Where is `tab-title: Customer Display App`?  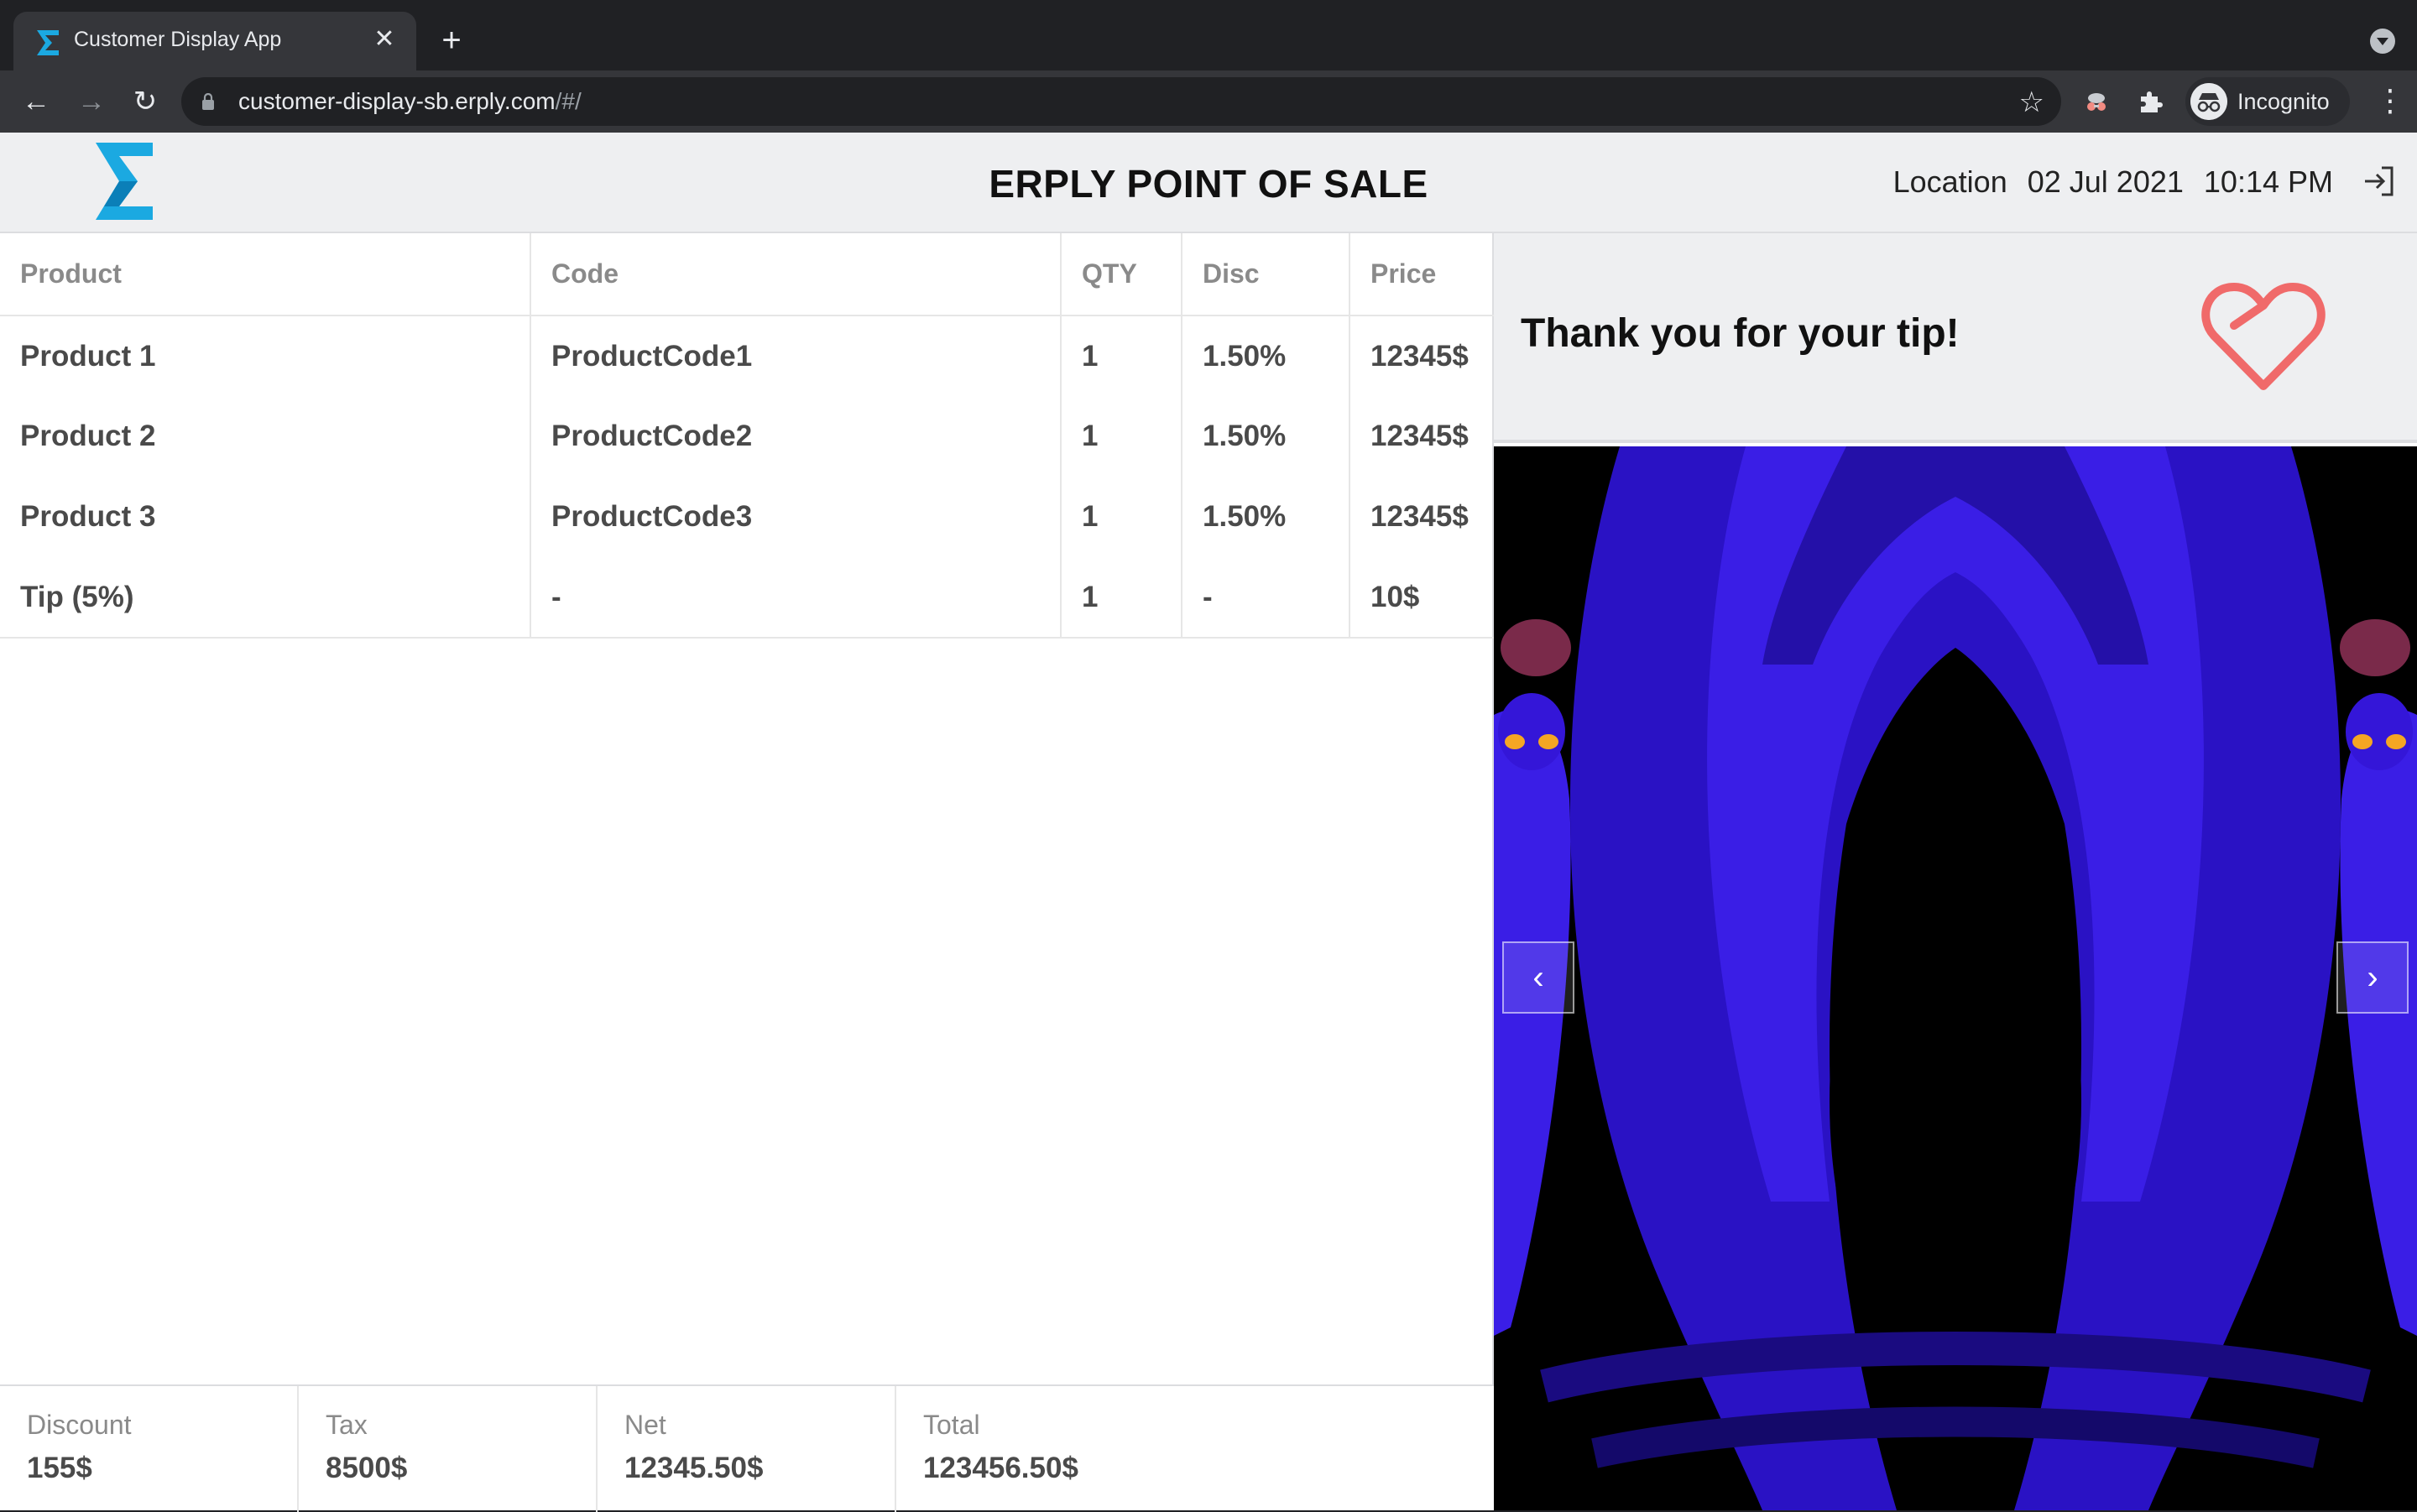 tab-title: Customer Display App is located at coordinates (178, 39).